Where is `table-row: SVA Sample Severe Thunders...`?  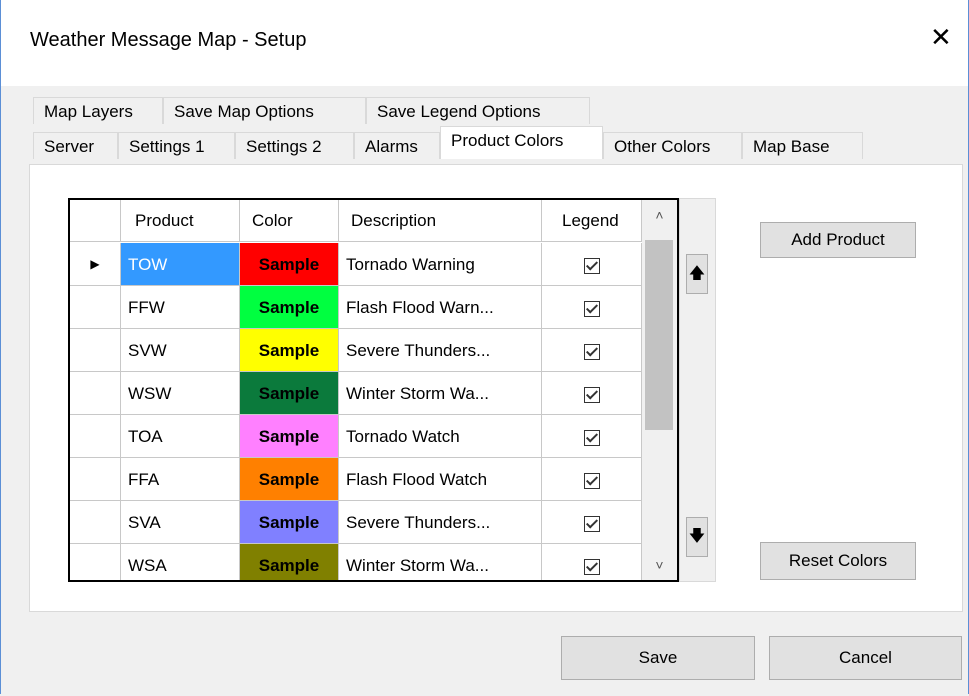
table-row: SVA Sample Severe Thunders... is located at coordinates (356, 523).